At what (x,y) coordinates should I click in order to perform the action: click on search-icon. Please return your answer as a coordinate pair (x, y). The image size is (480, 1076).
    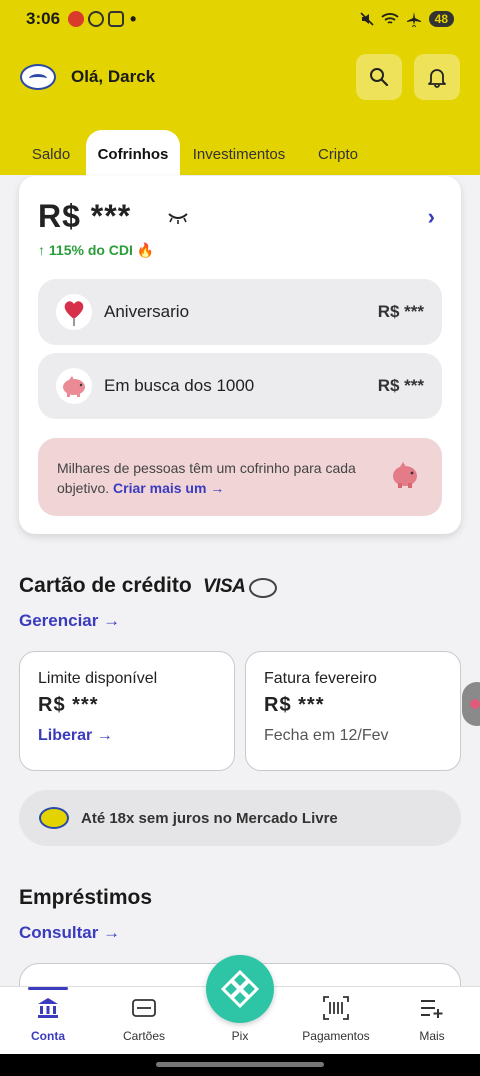
    Looking at the image, I should click on (379, 77).